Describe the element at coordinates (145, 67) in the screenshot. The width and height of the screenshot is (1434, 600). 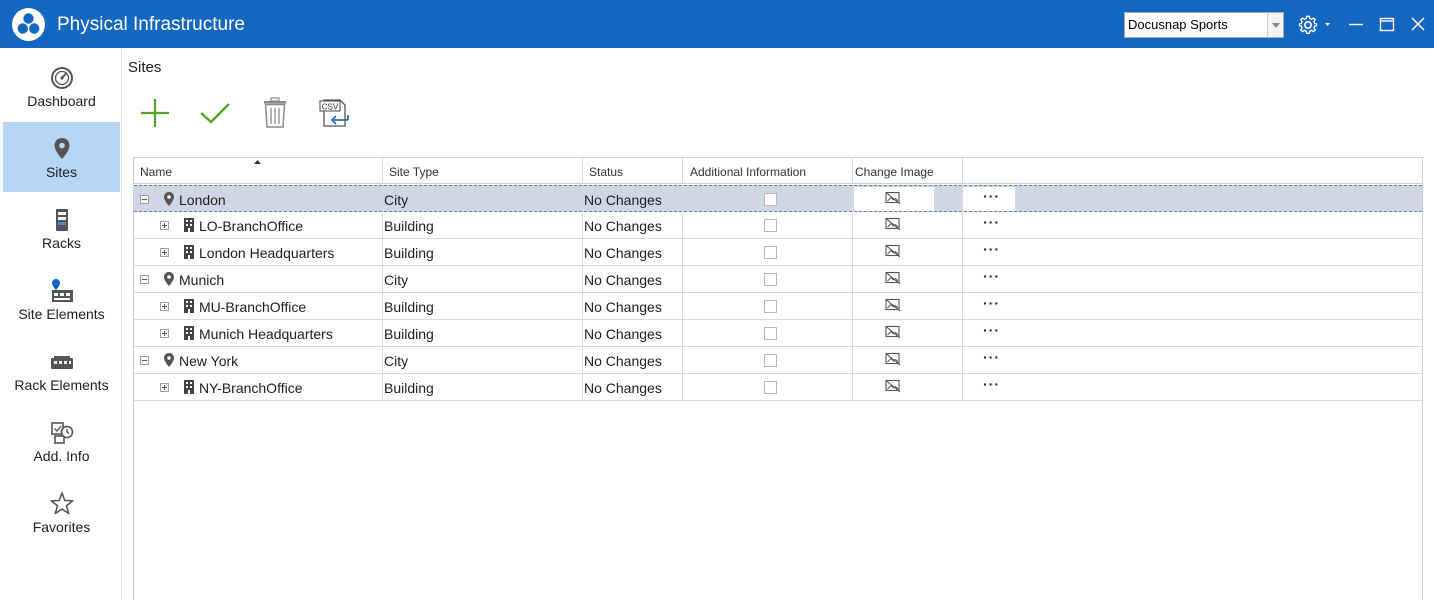
I see `page-title: Sites` at that location.